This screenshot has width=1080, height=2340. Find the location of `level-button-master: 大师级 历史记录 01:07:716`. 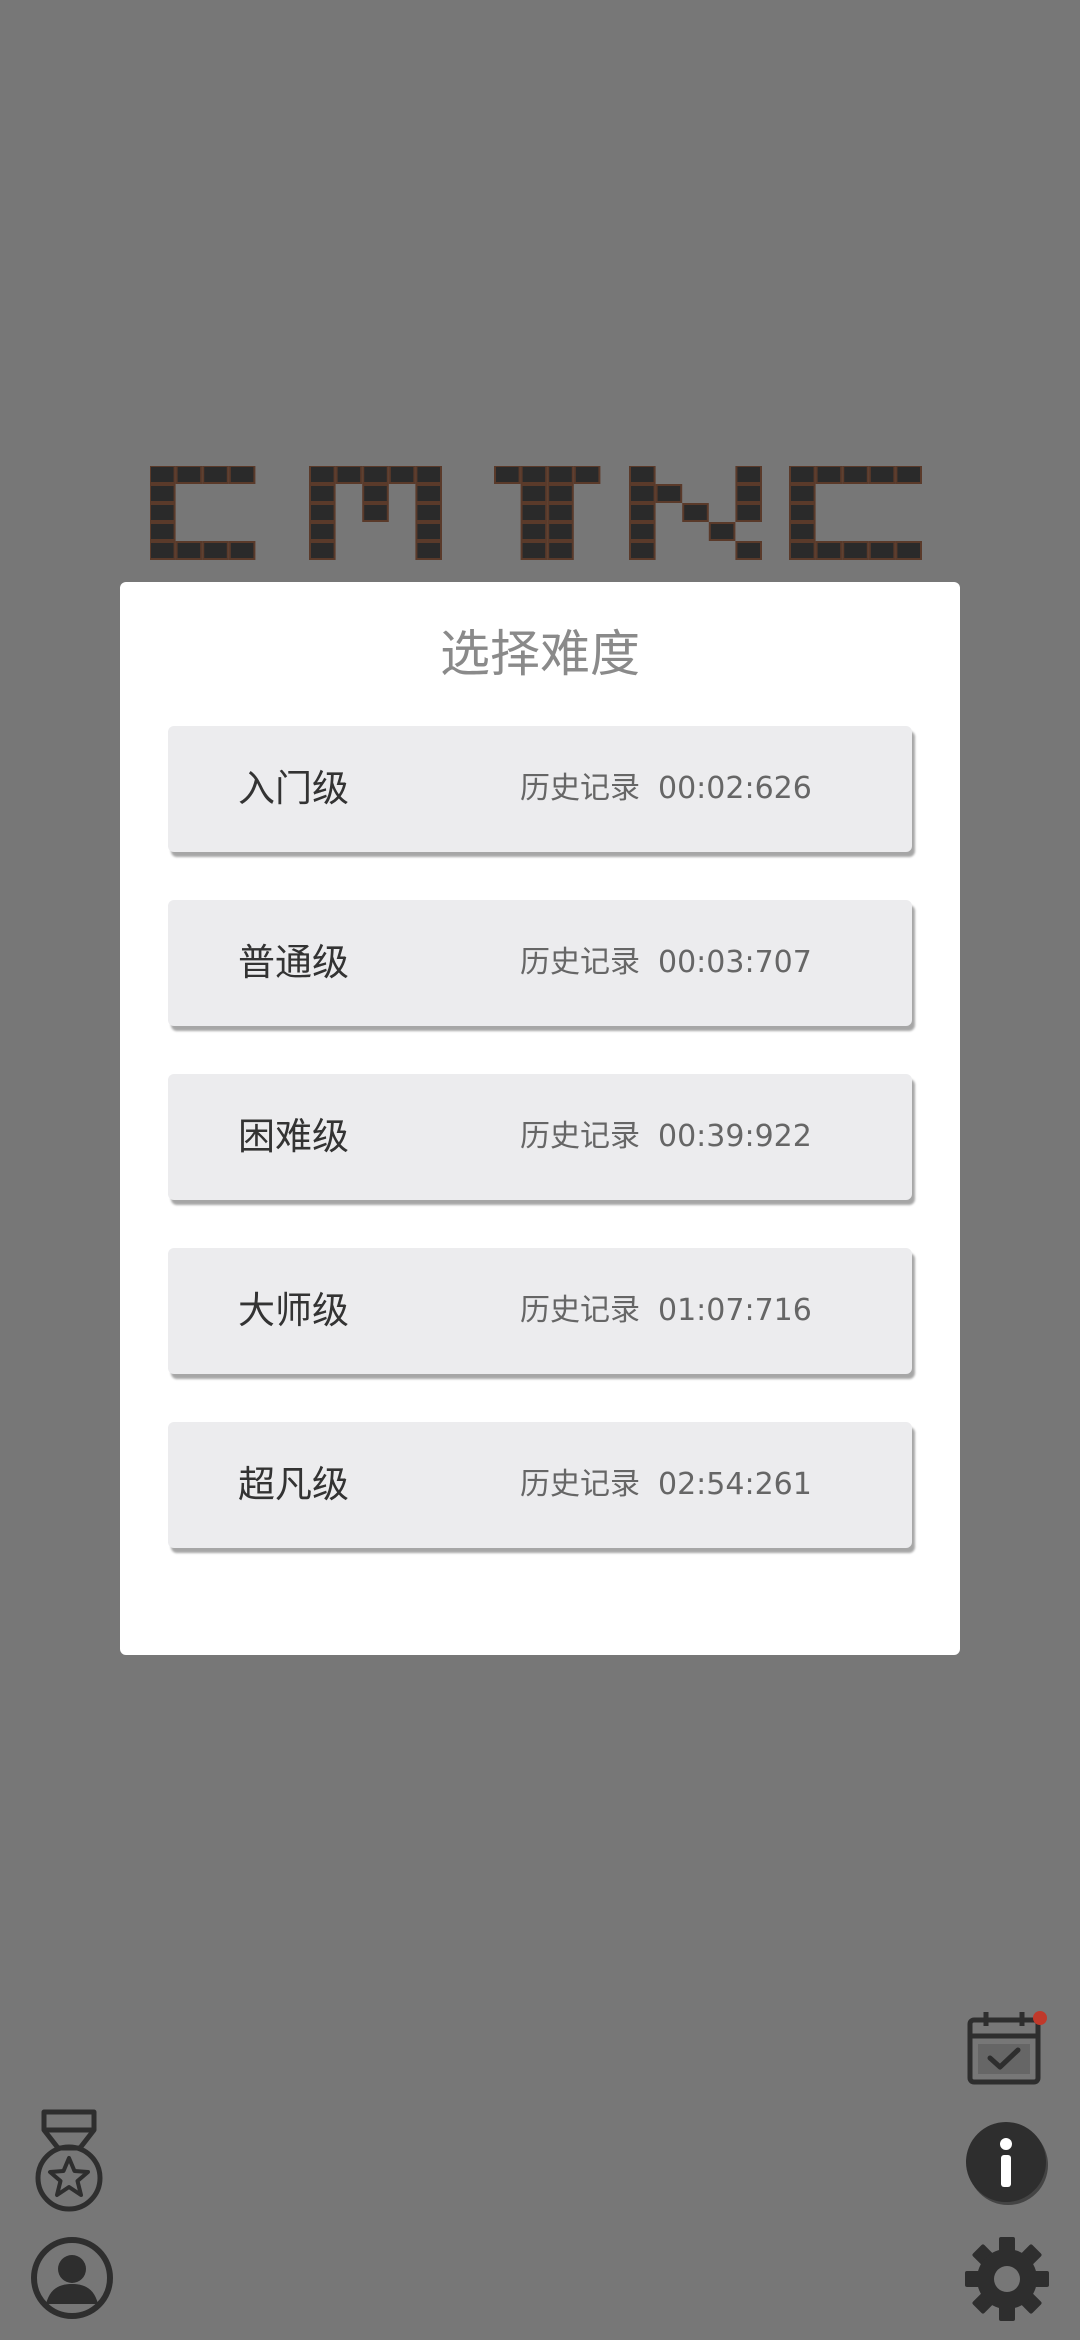

level-button-master: 大师级 历史记录 01:07:716 is located at coordinates (540, 1311).